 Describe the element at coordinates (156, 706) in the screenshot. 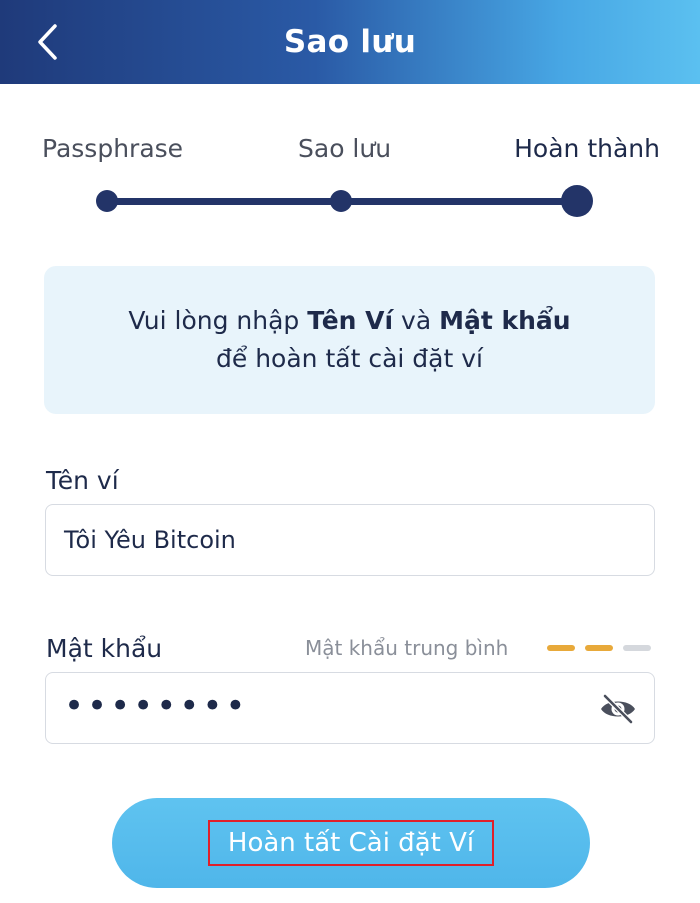

I see `password-mask: ••••••••` at that location.